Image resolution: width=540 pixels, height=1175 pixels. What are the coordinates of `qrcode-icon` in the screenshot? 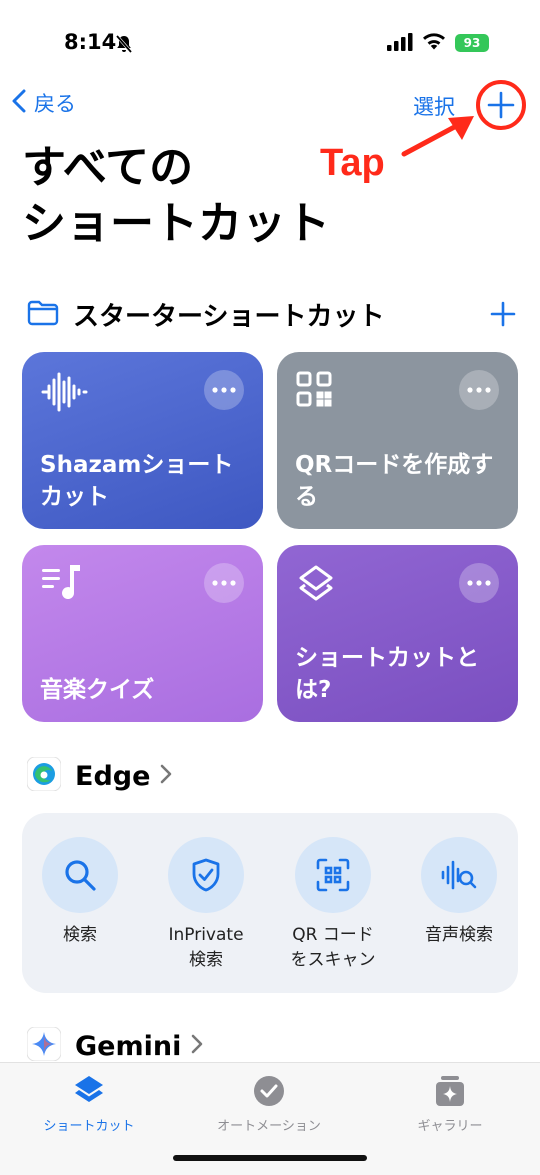 It's located at (314, 391).